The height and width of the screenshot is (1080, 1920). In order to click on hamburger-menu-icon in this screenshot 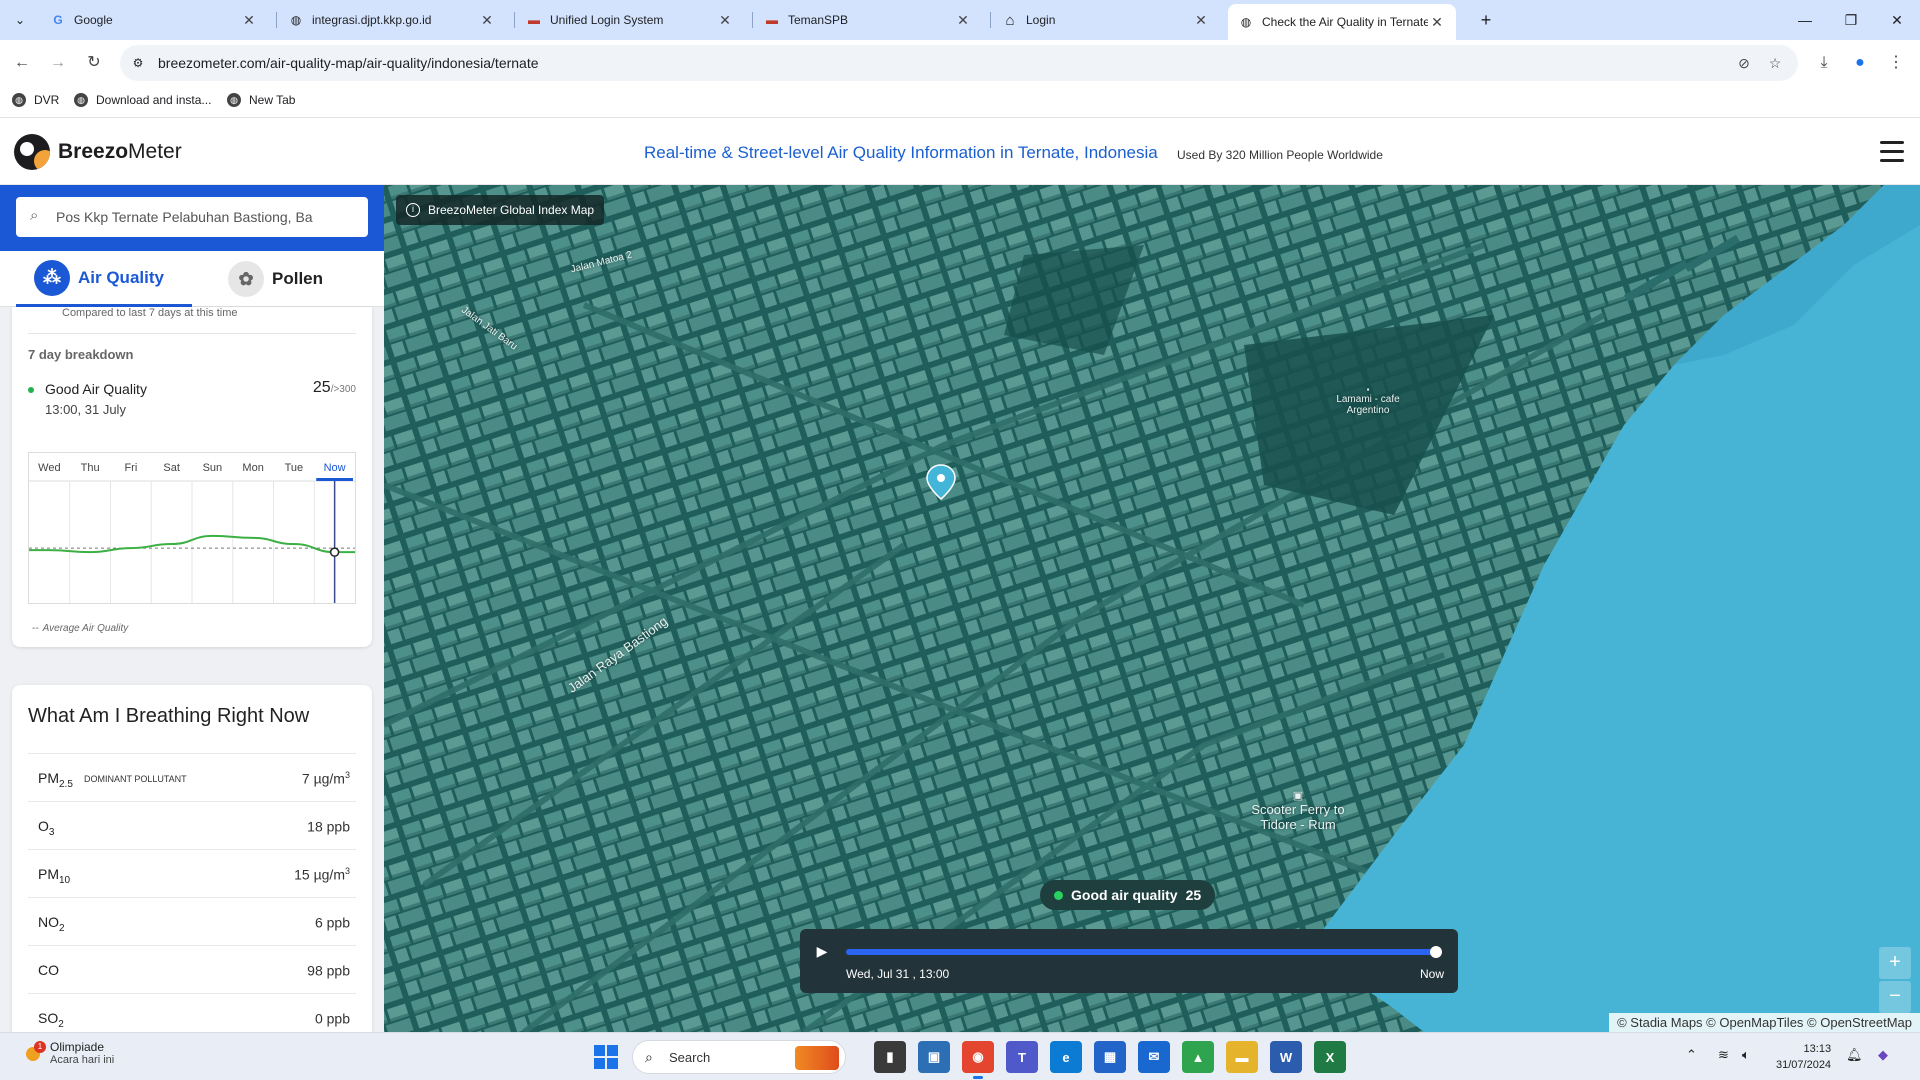, I will do `click(1892, 152)`.